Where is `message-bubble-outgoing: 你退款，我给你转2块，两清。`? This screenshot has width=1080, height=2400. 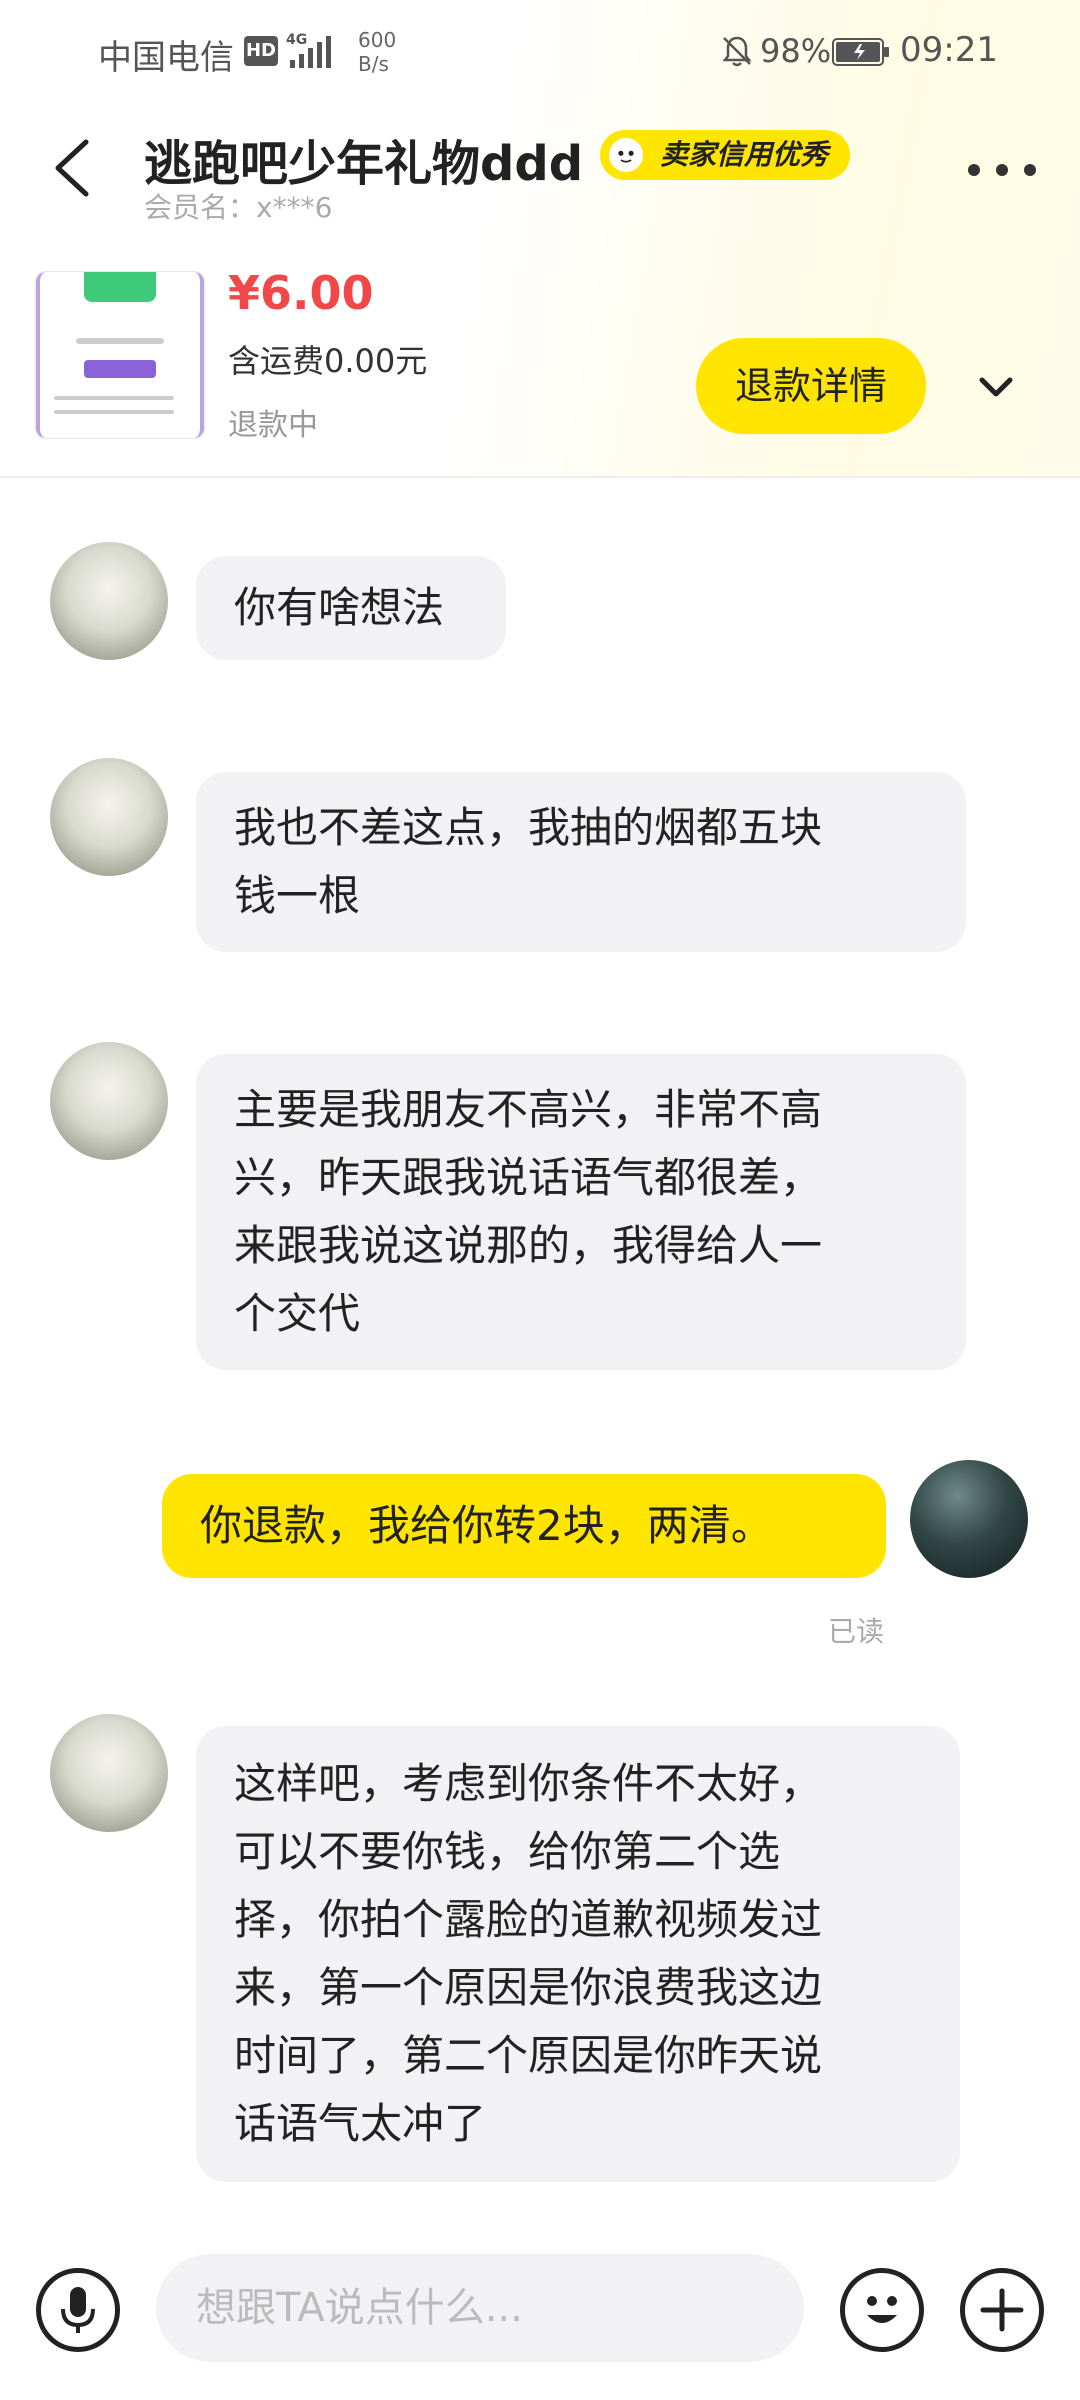 message-bubble-outgoing: 你退款，我给你转2块，两清。 is located at coordinates (524, 1526).